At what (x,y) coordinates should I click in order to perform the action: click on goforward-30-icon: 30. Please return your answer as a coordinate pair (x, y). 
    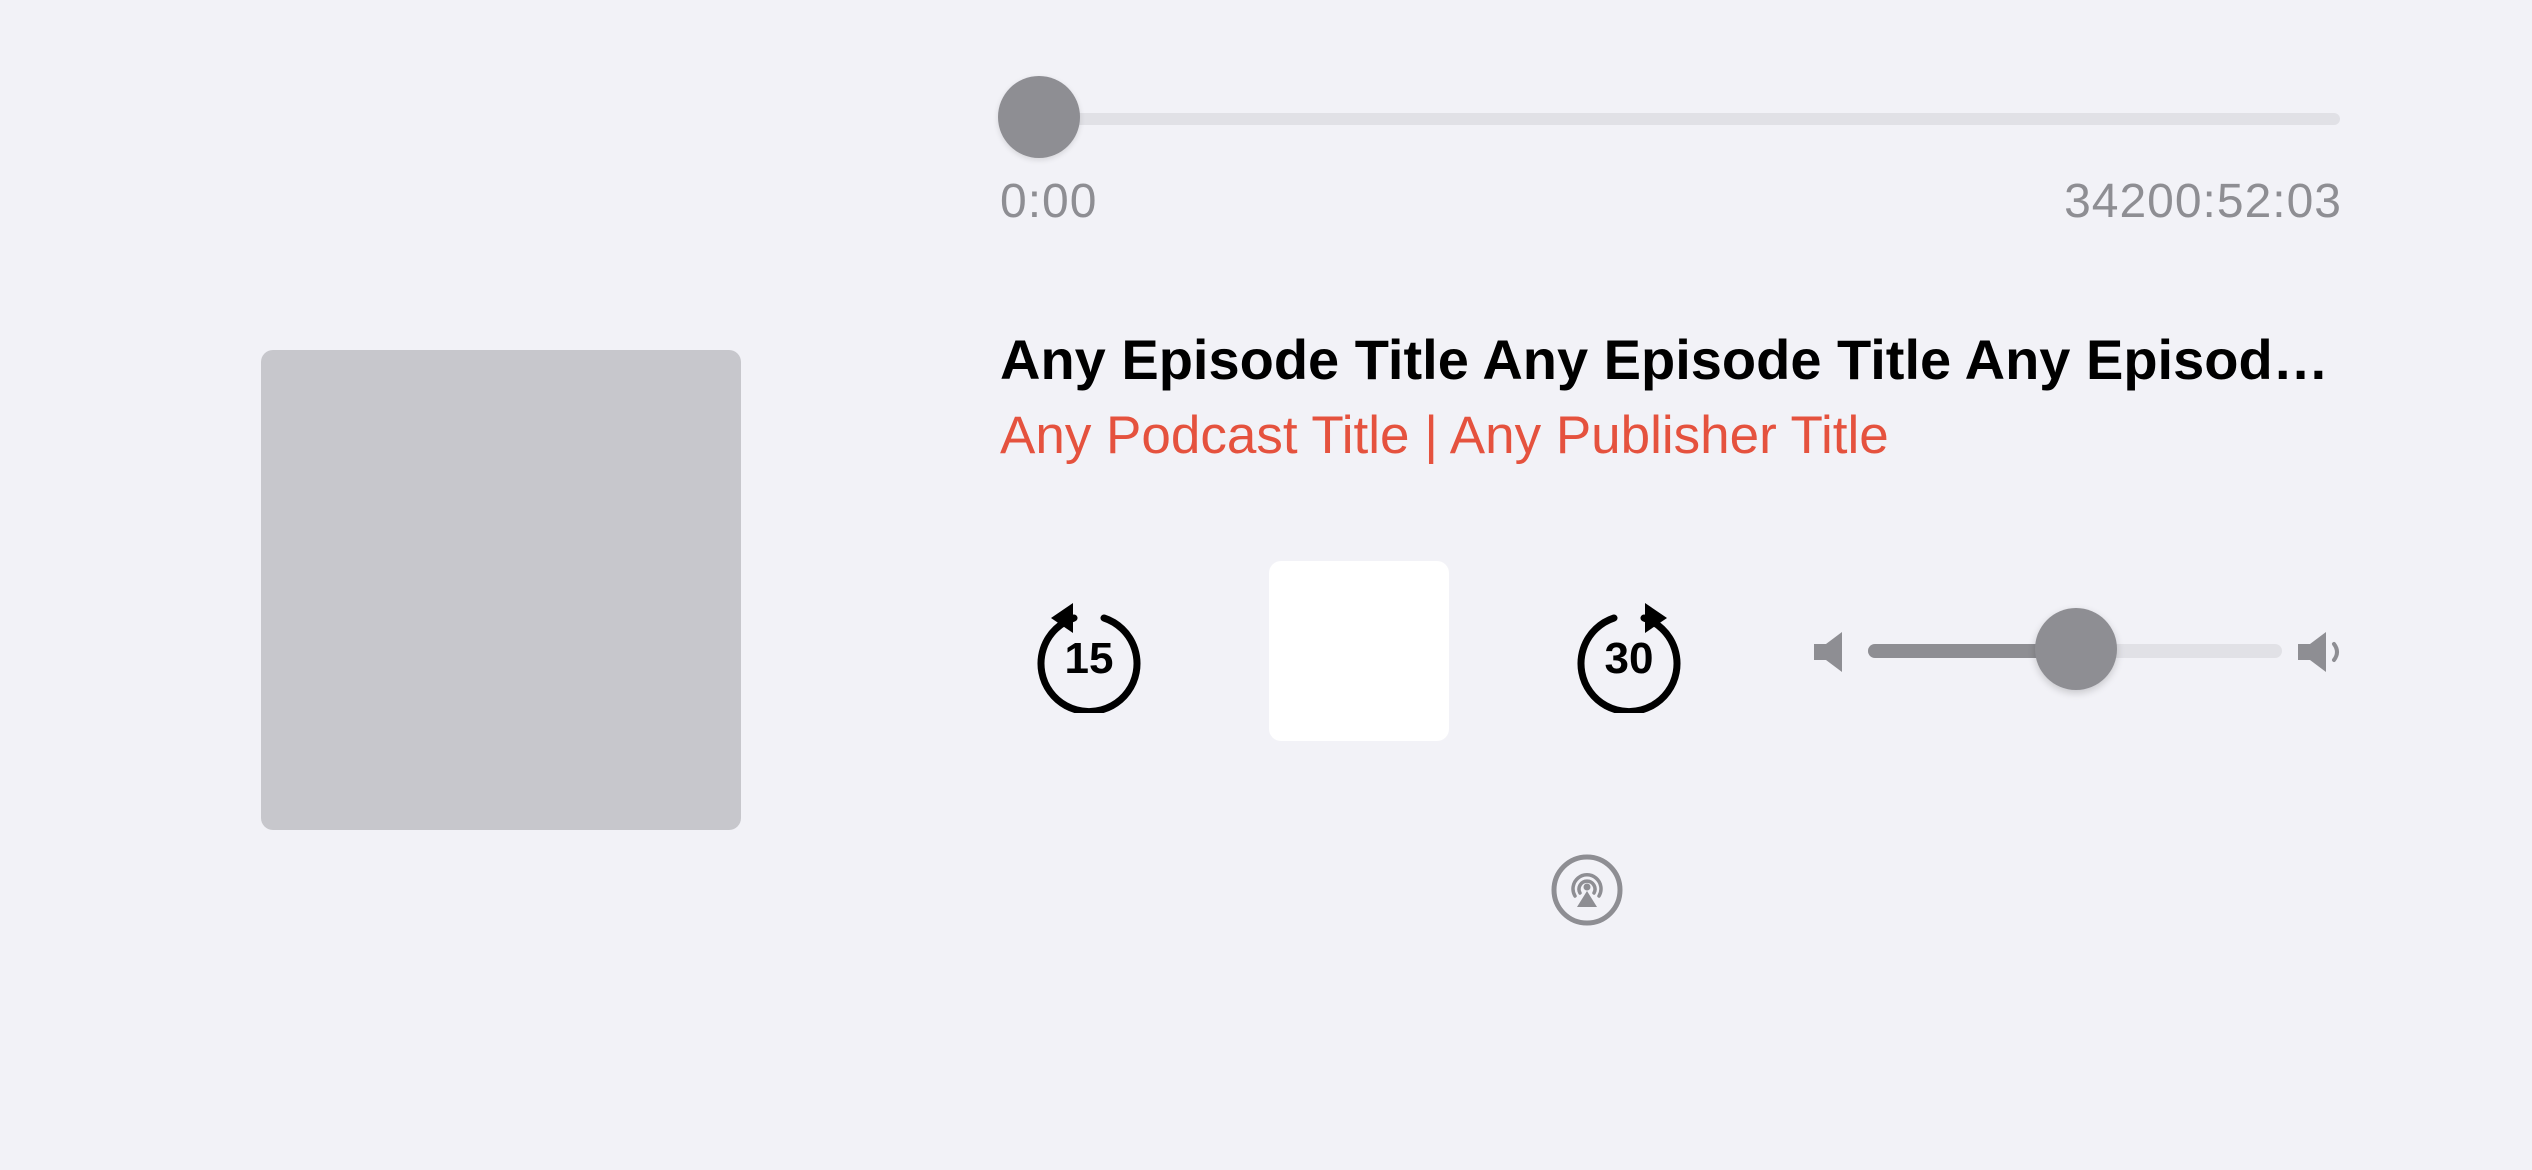
    Looking at the image, I should click on (1629, 659).